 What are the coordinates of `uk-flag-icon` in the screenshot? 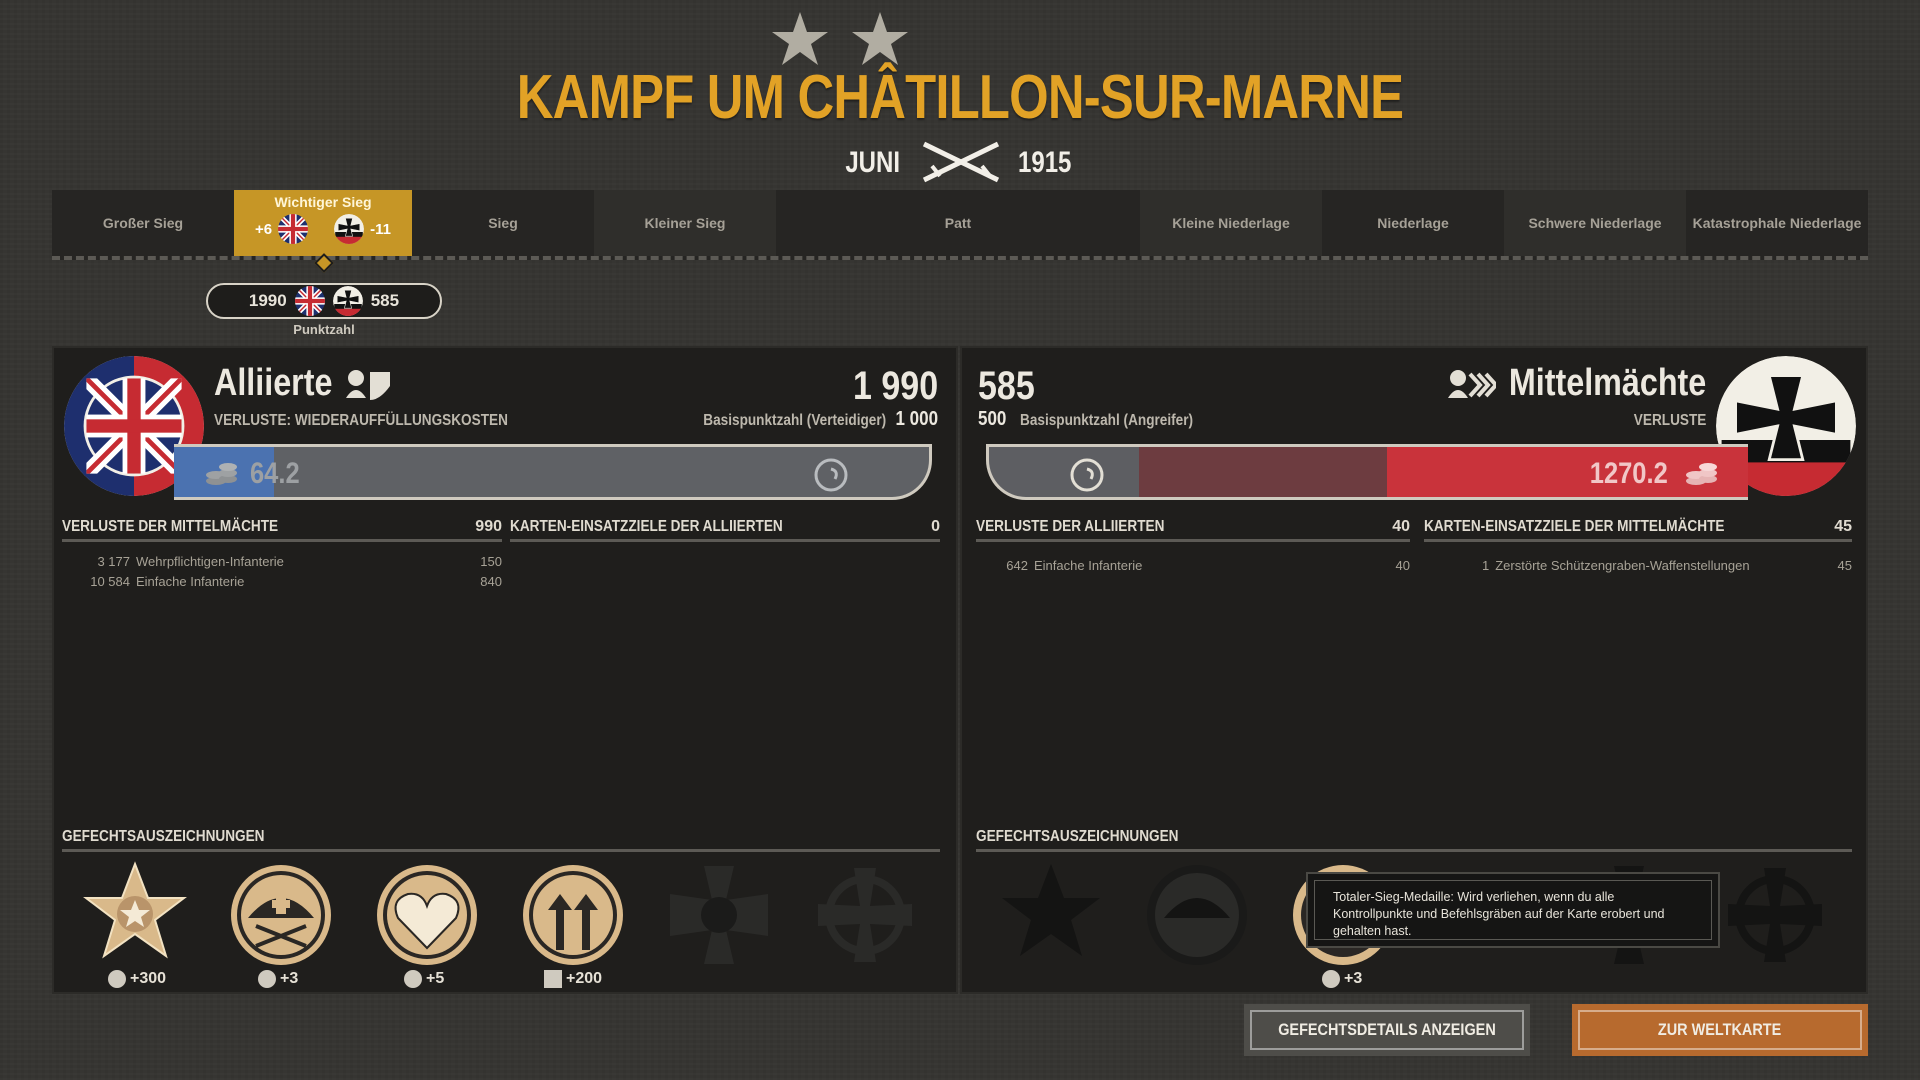 It's located at (310, 301).